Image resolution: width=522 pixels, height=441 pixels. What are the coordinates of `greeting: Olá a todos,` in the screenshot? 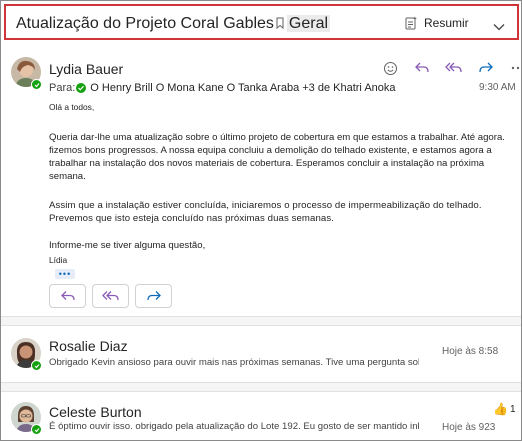 It's located at (72, 107).